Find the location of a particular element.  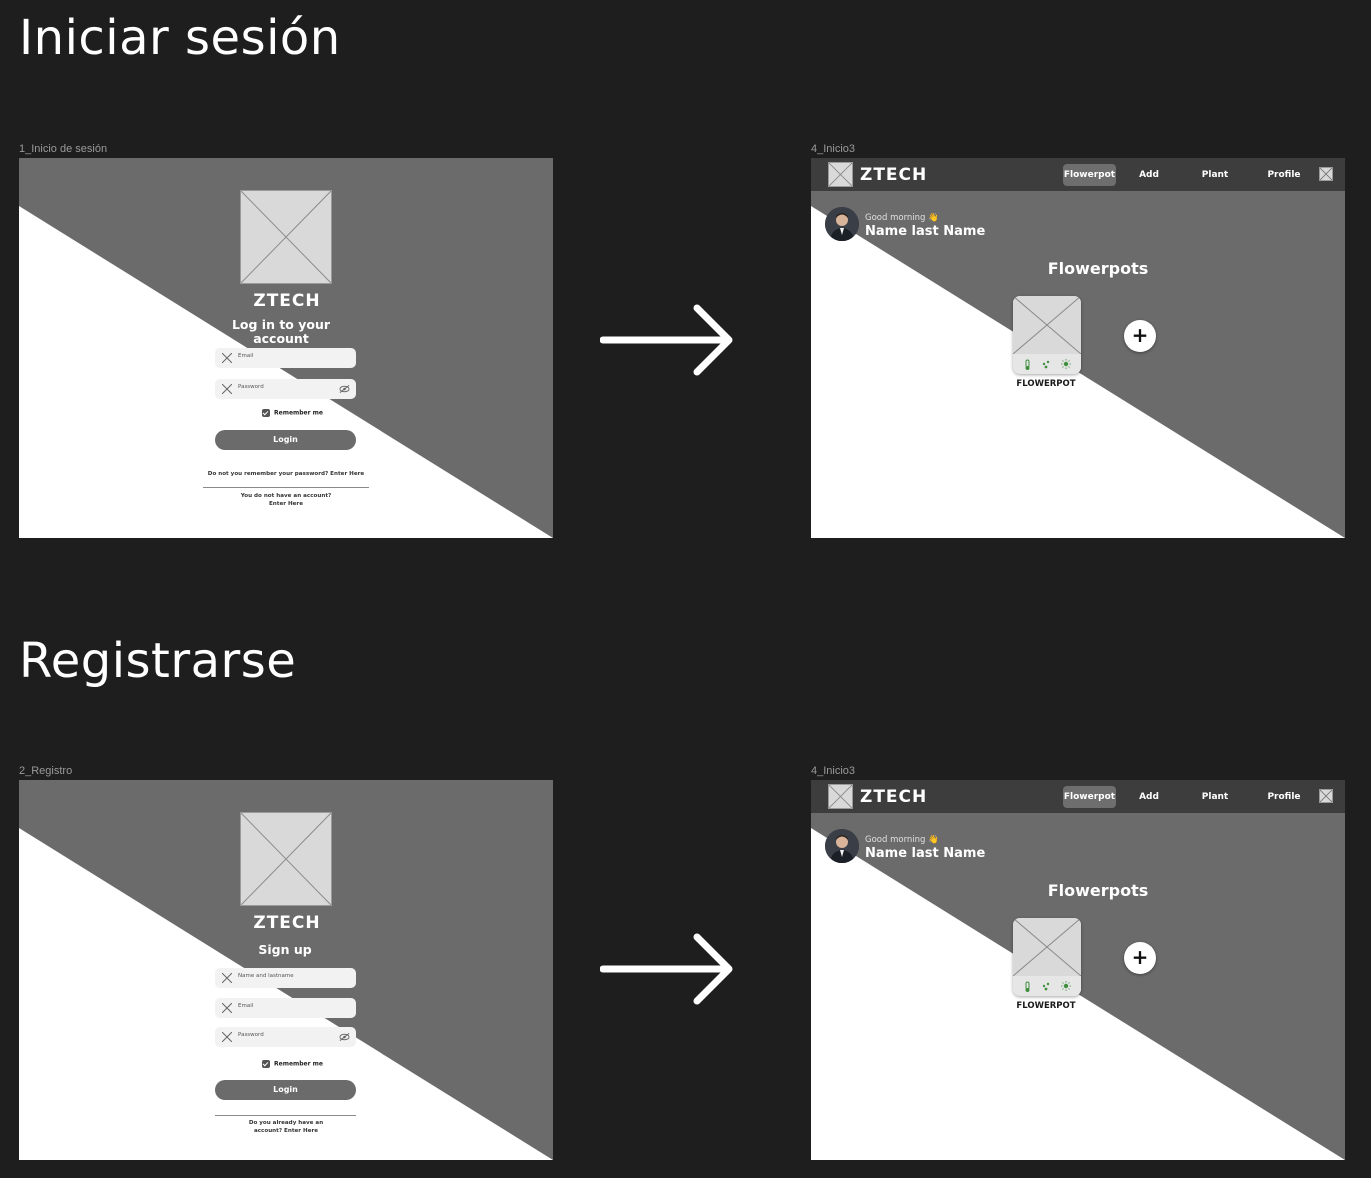

signup-heading: Sign up is located at coordinates (285, 949).